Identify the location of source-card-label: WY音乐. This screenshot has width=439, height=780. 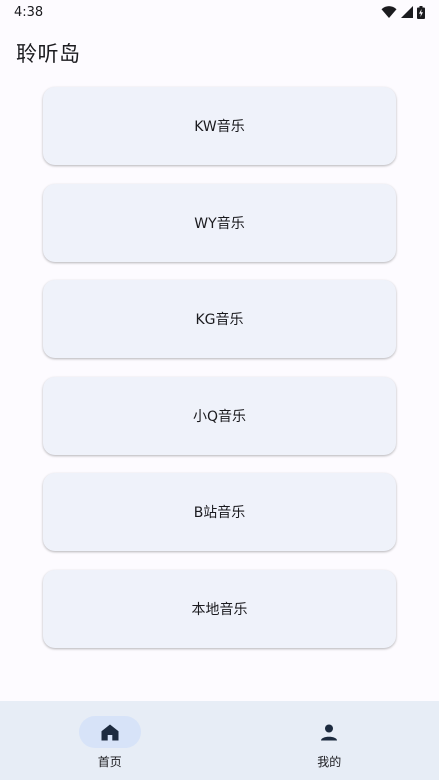
(219, 223).